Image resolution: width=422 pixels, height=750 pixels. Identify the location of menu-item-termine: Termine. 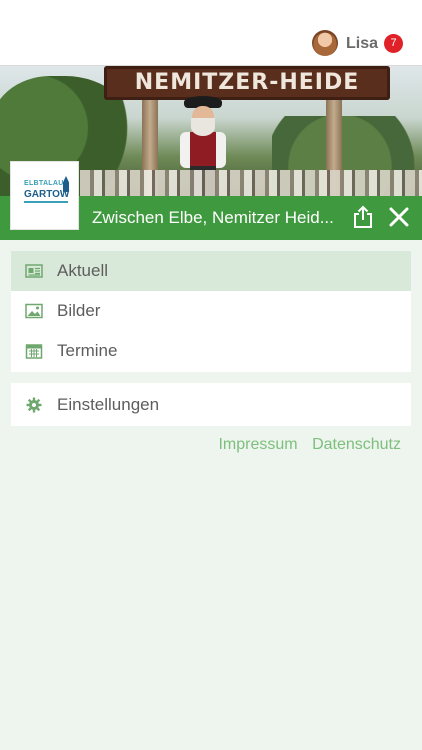
(211, 351).